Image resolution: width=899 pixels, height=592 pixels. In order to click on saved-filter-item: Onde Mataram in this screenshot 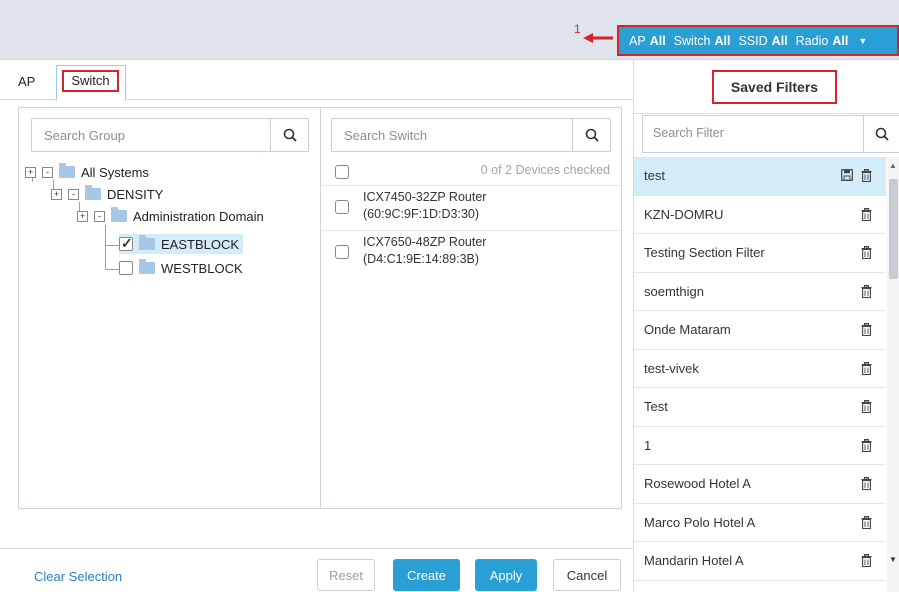, I will do `click(760, 330)`.